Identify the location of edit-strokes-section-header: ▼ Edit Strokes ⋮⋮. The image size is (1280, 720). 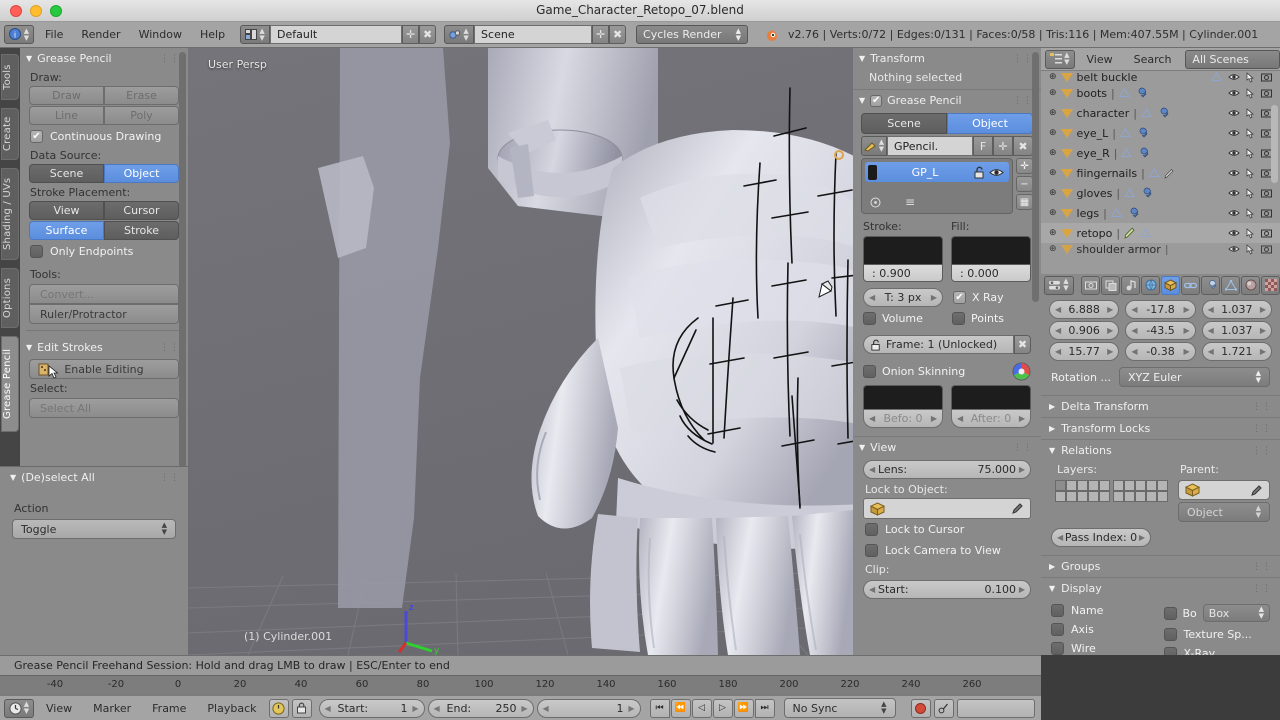
(104, 347).